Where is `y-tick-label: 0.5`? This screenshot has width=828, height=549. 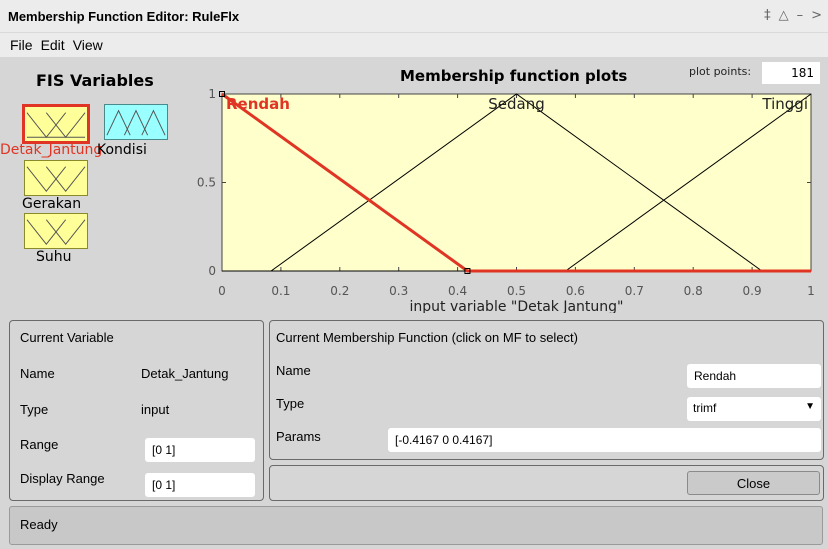
y-tick-label: 0.5 is located at coordinates (206, 183).